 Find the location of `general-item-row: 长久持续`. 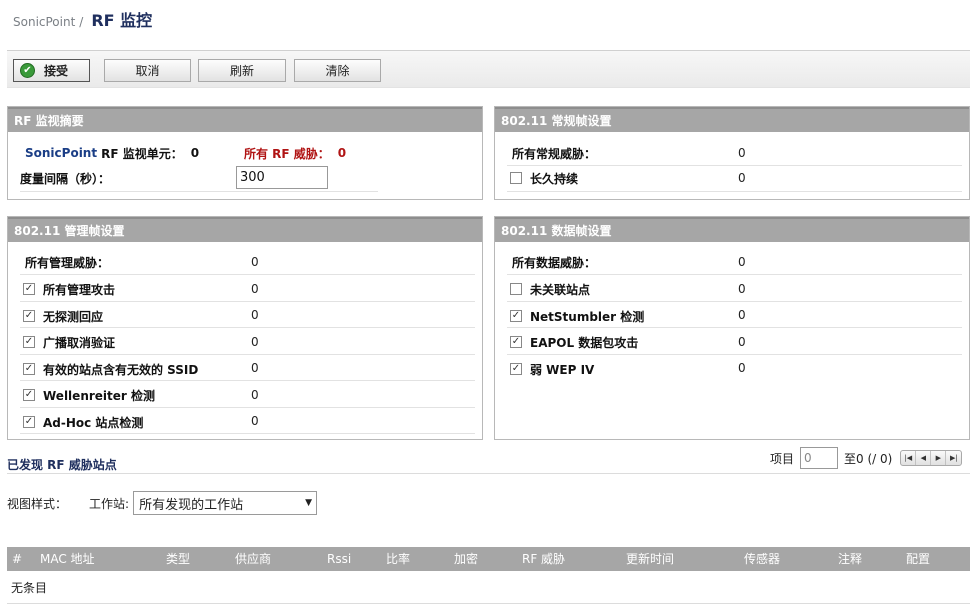

general-item-row: 长久持续 is located at coordinates (544, 178).